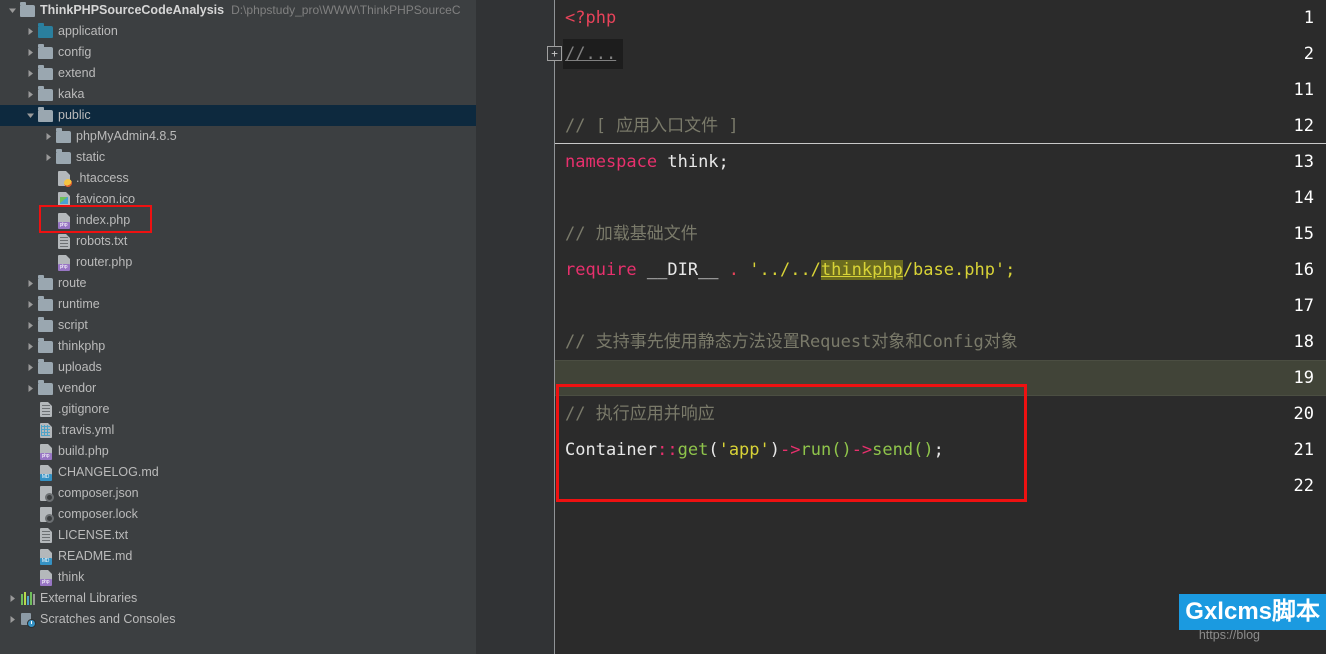 This screenshot has height=654, width=1326. What do you see at coordinates (79, 304) in the screenshot?
I see `tree-item-label: runtime` at bounding box center [79, 304].